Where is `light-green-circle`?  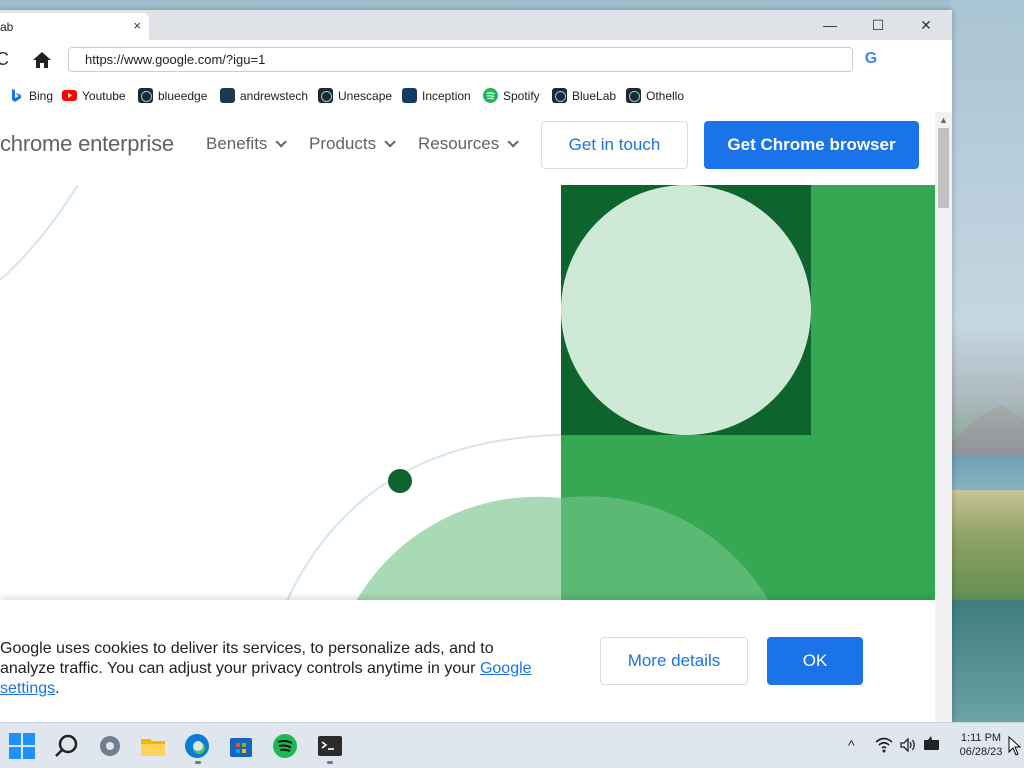 light-green-circle is located at coordinates (686, 310).